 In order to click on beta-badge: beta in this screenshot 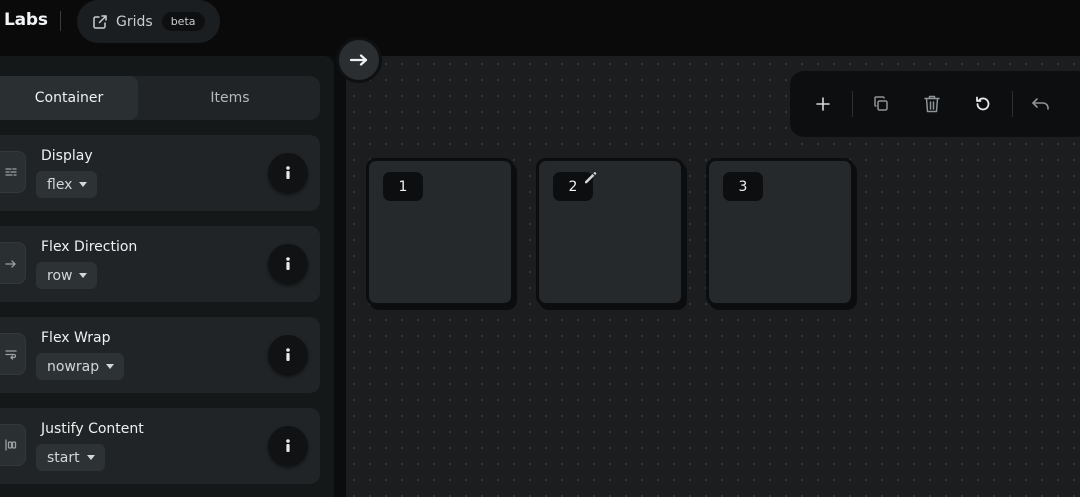, I will do `click(183, 21)`.